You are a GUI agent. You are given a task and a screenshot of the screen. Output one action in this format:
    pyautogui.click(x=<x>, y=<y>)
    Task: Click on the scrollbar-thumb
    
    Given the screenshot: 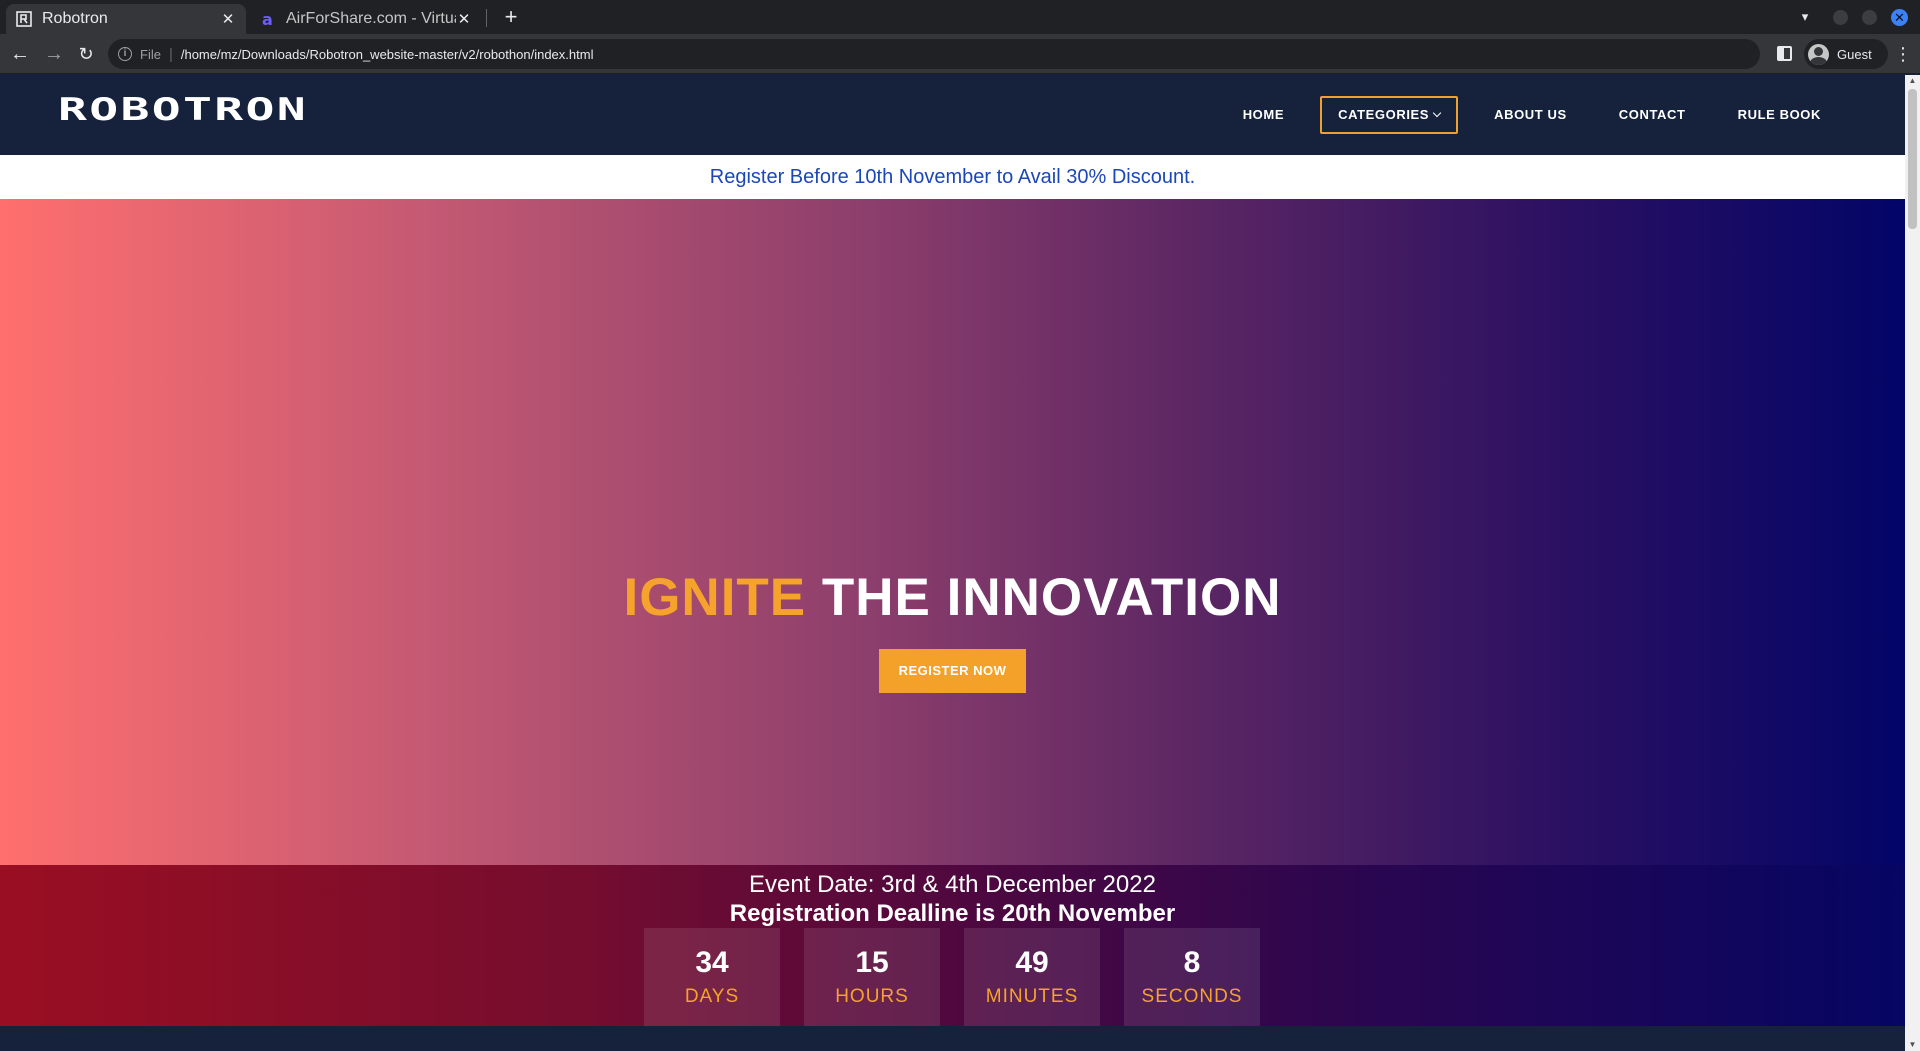 What is the action you would take?
    pyautogui.click(x=1912, y=159)
    